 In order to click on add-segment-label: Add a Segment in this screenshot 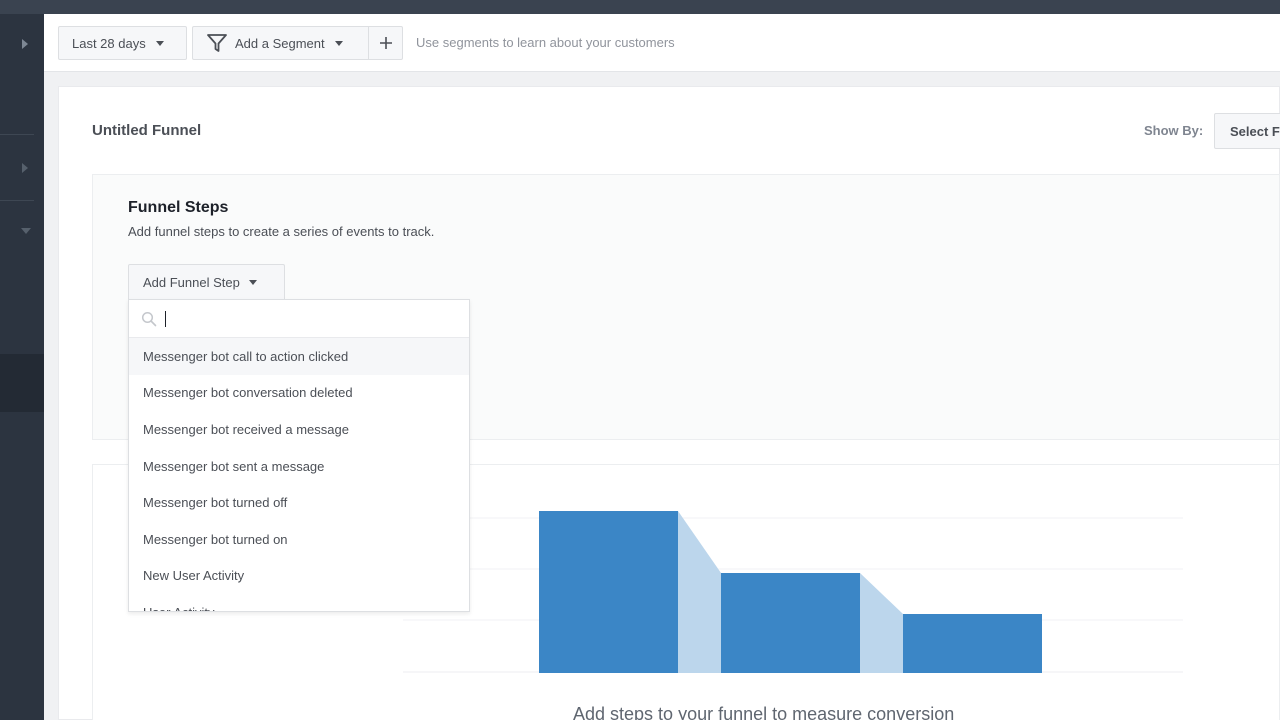, I will do `click(280, 43)`.